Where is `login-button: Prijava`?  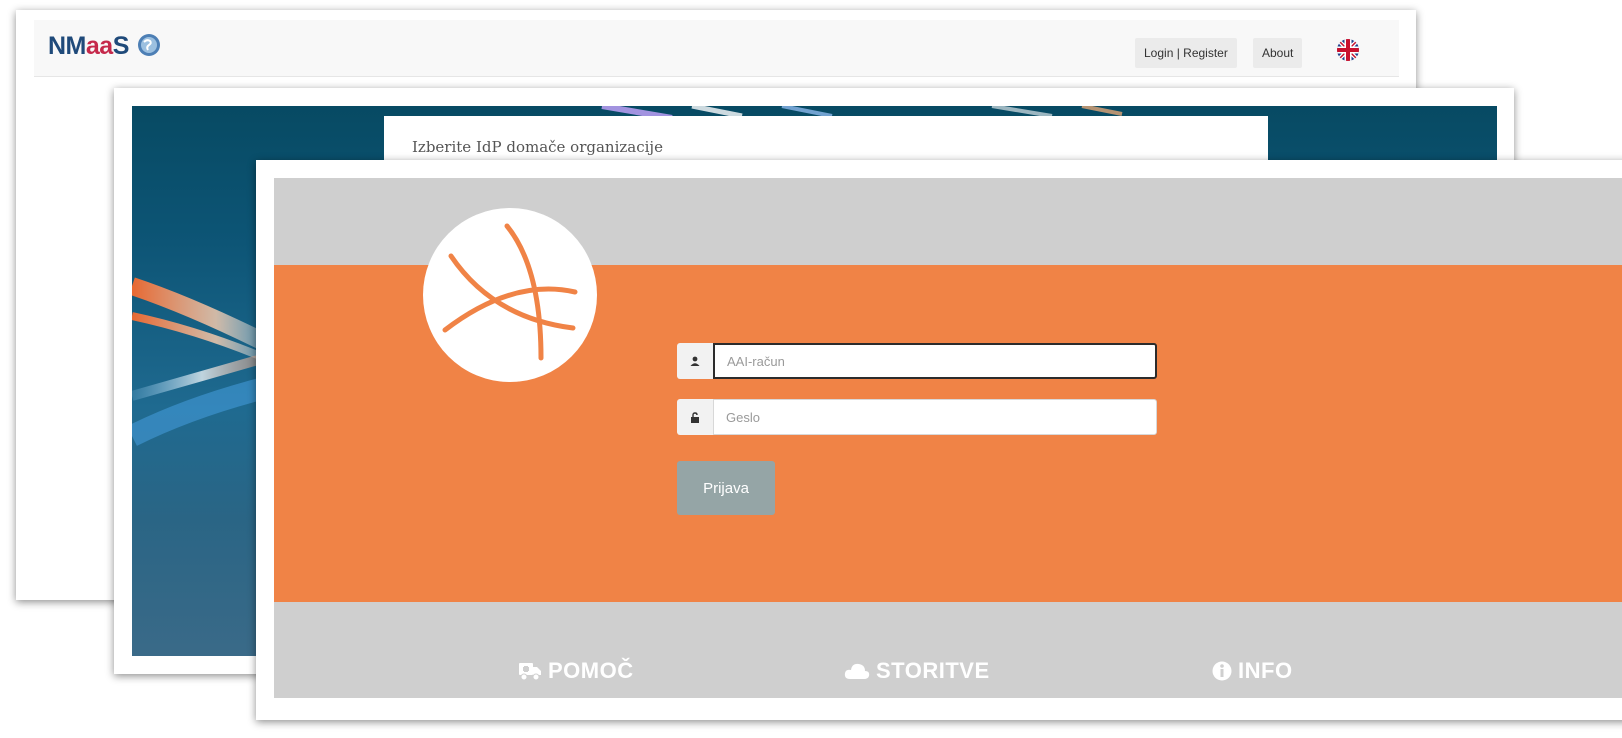
login-button: Prijava is located at coordinates (726, 488).